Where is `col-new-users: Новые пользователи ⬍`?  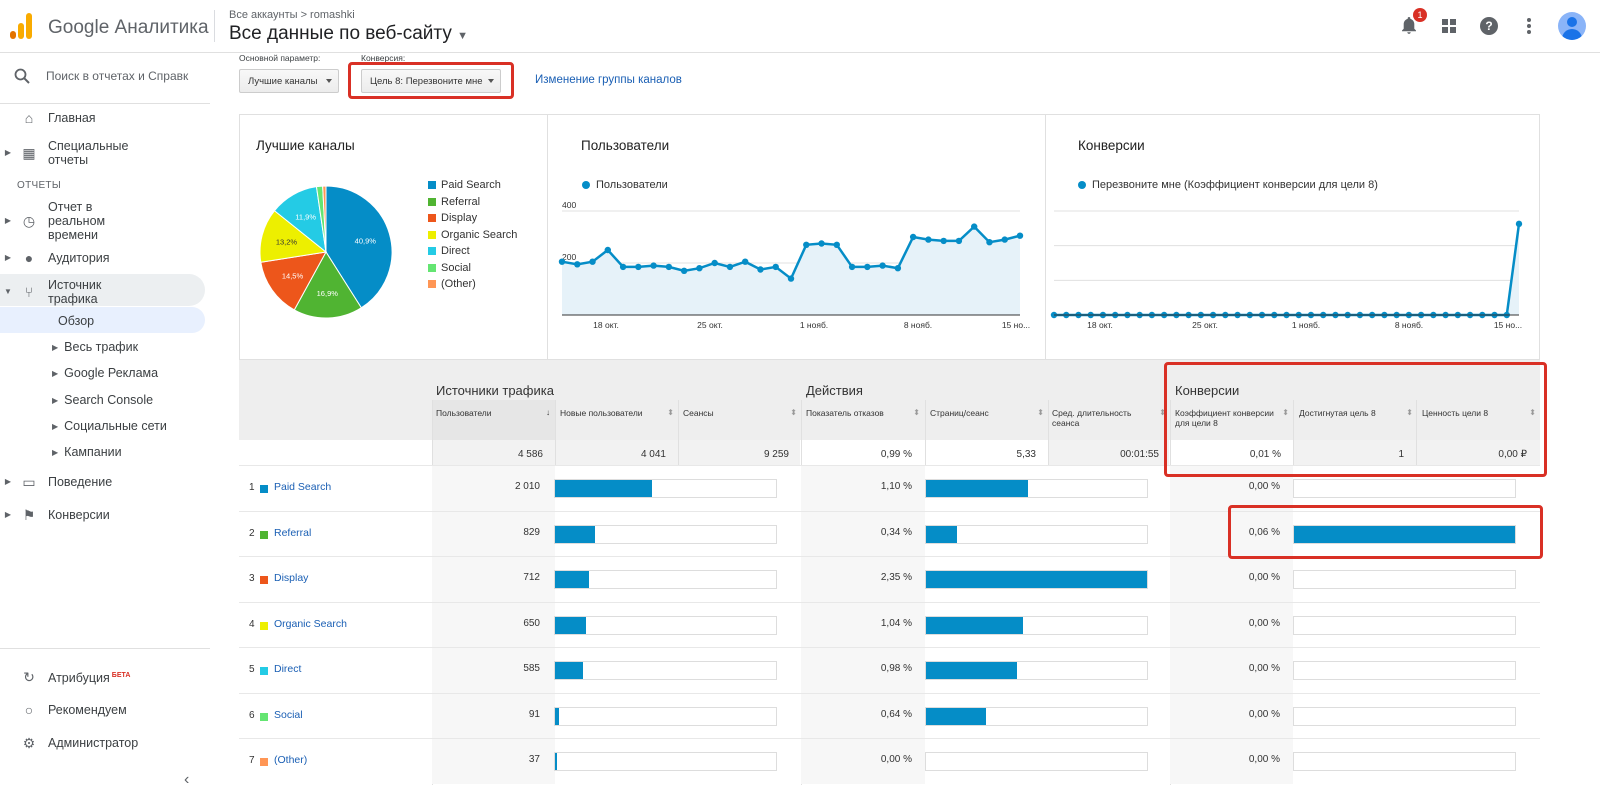 col-new-users: Новые пользователи ⬍ is located at coordinates (618, 413).